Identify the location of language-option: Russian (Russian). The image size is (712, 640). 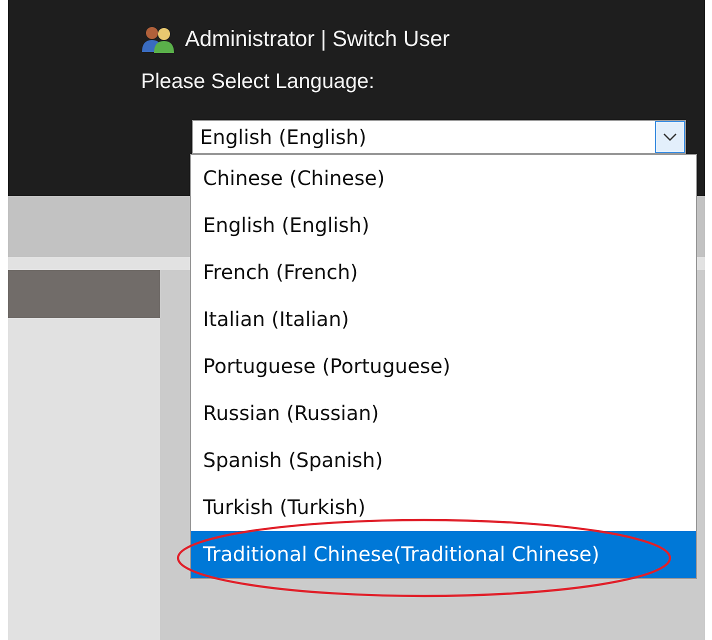
(443, 413).